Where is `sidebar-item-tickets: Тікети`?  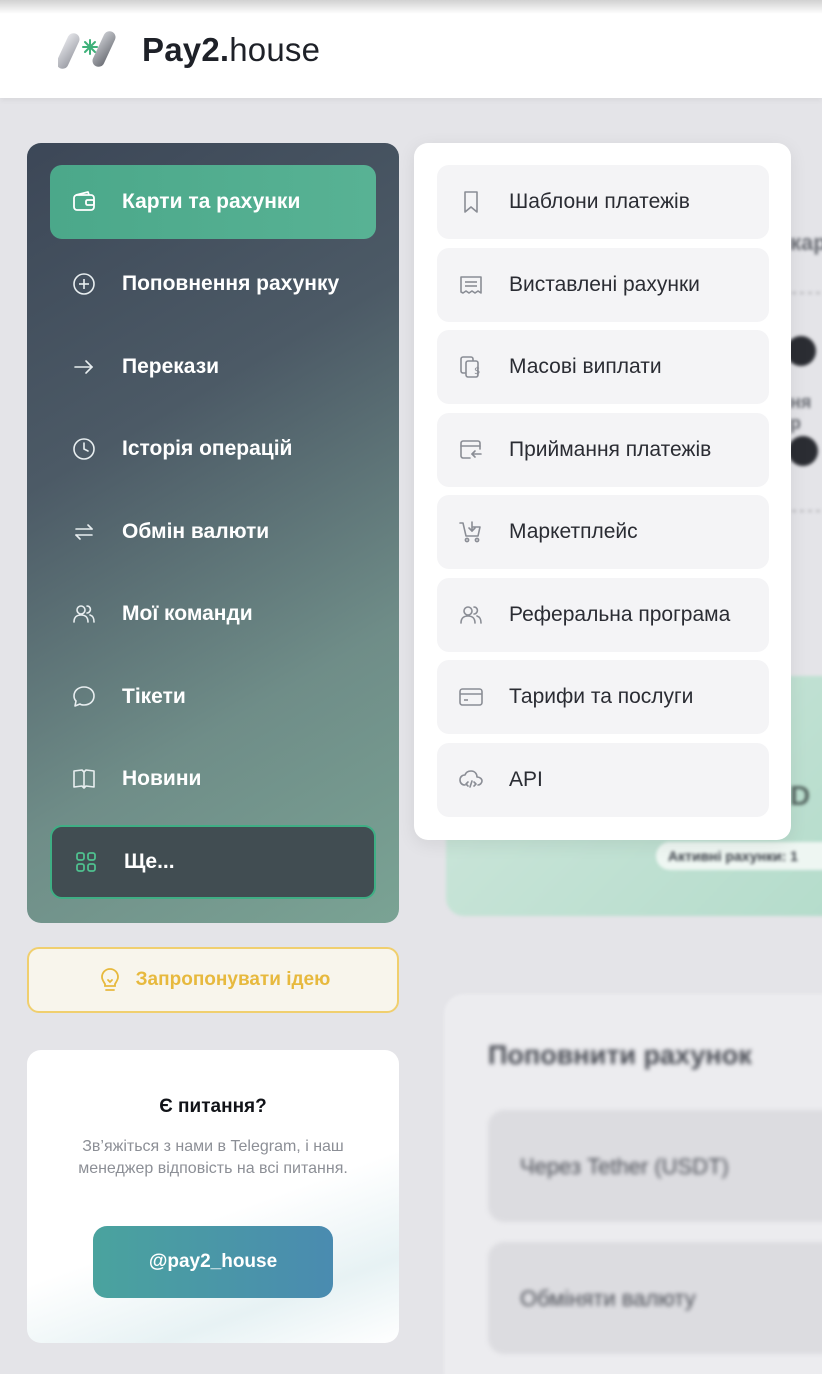 sidebar-item-tickets: Тікети is located at coordinates (213, 697).